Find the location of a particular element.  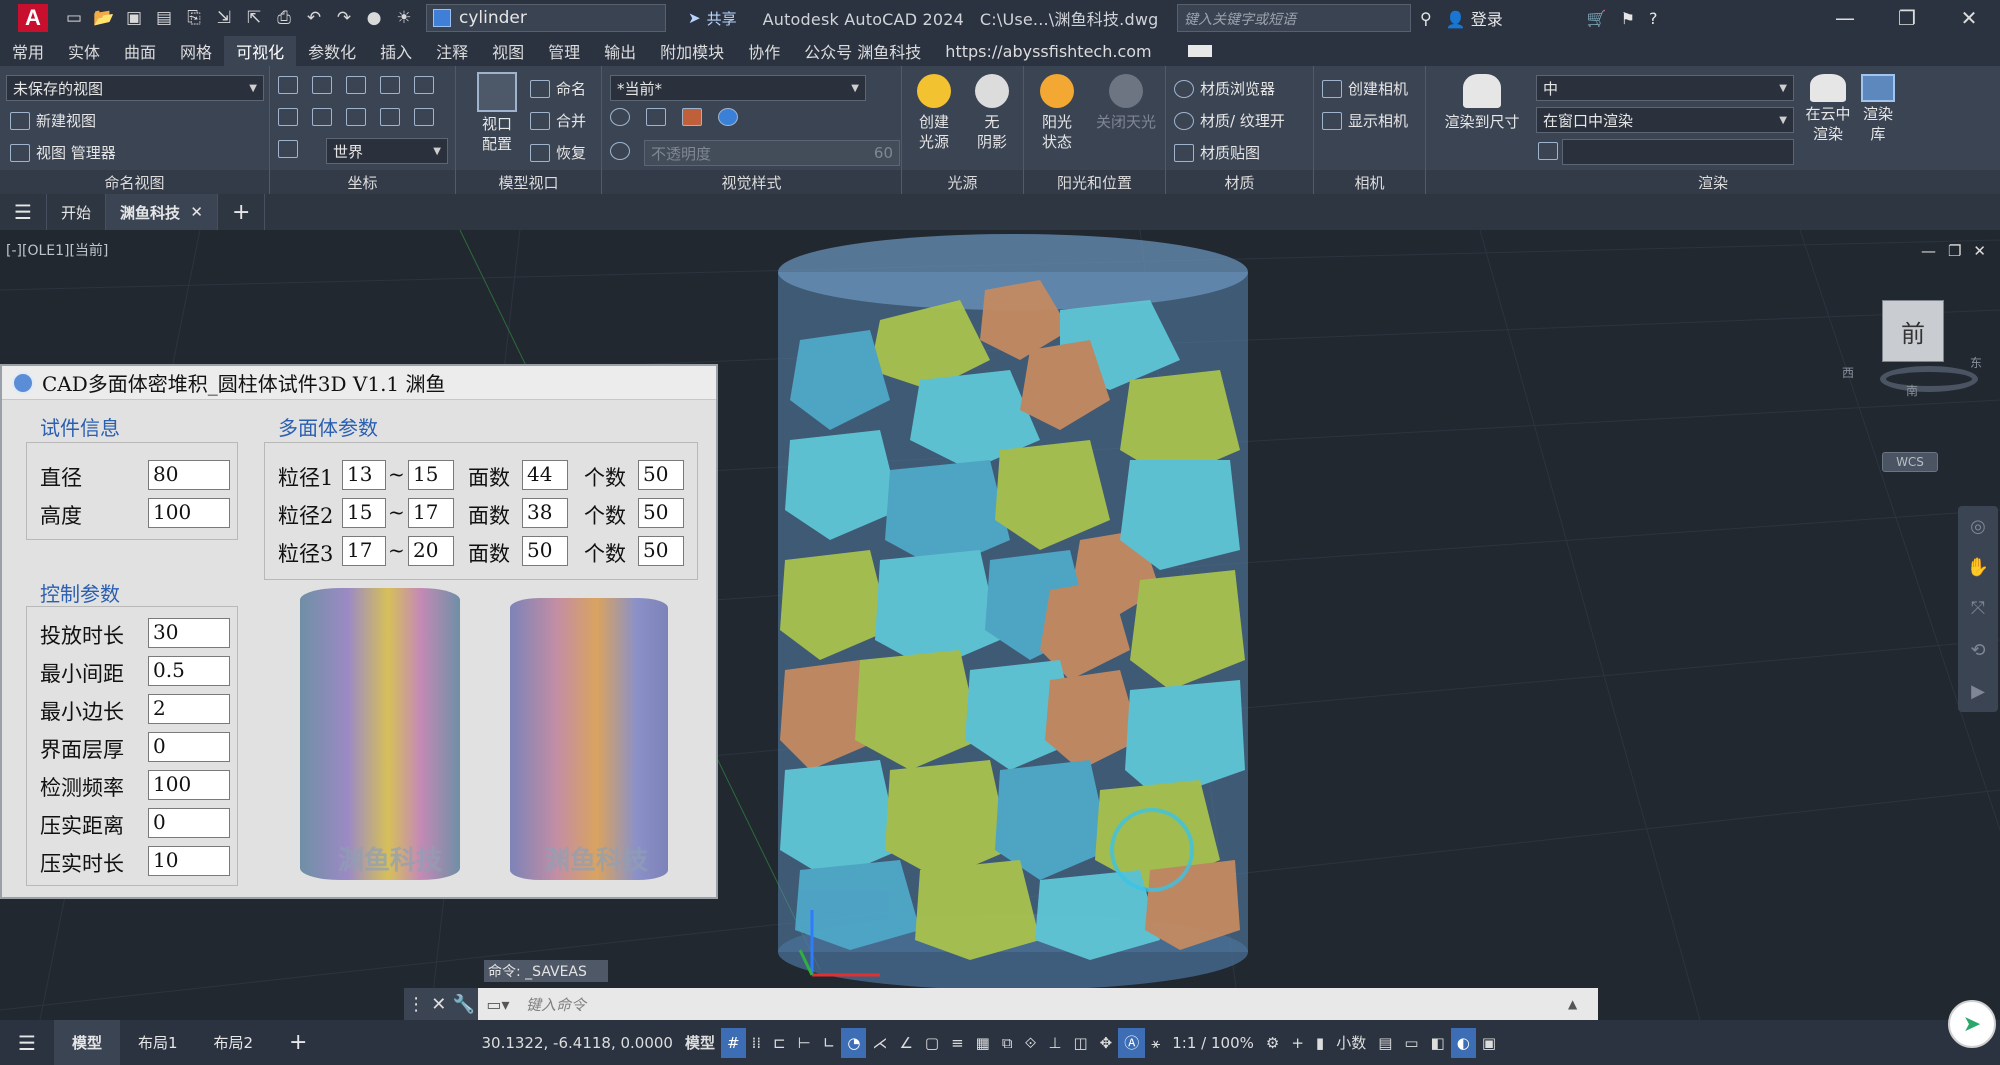

show-camera-button: 显示相机 is located at coordinates (1365, 120).